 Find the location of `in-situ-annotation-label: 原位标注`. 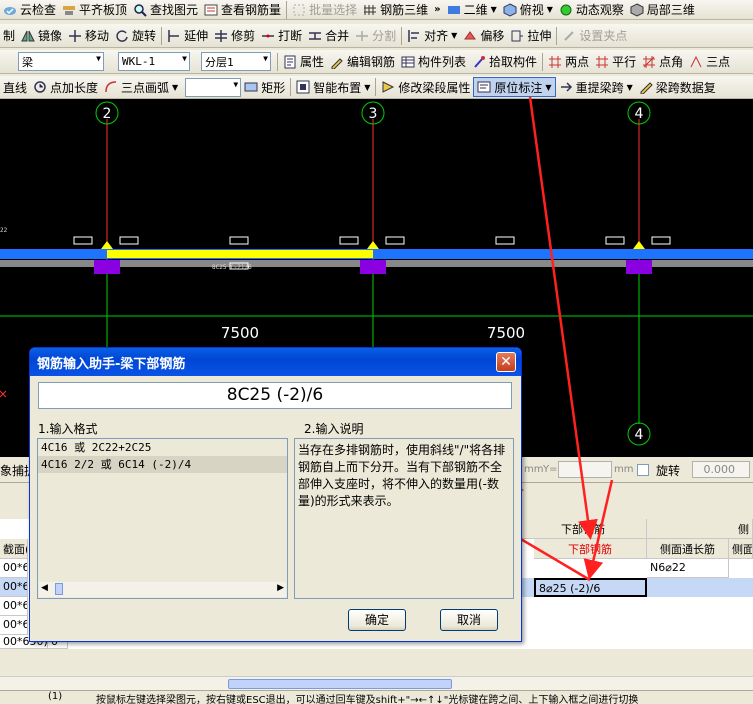

in-situ-annotation-label: 原位标注 is located at coordinates (518, 87).